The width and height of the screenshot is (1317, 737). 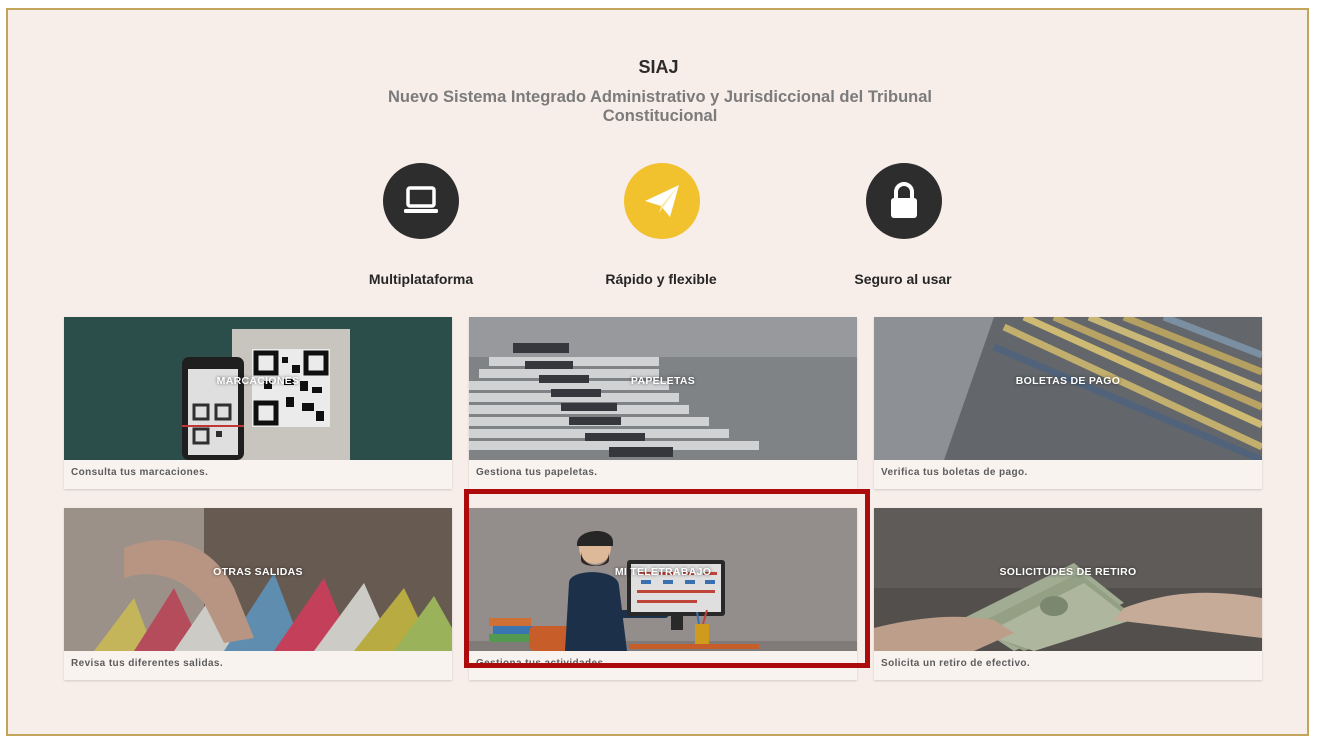 What do you see at coordinates (258, 572) in the screenshot?
I see `otras-salidas-title: OTRAS SALIDAS` at bounding box center [258, 572].